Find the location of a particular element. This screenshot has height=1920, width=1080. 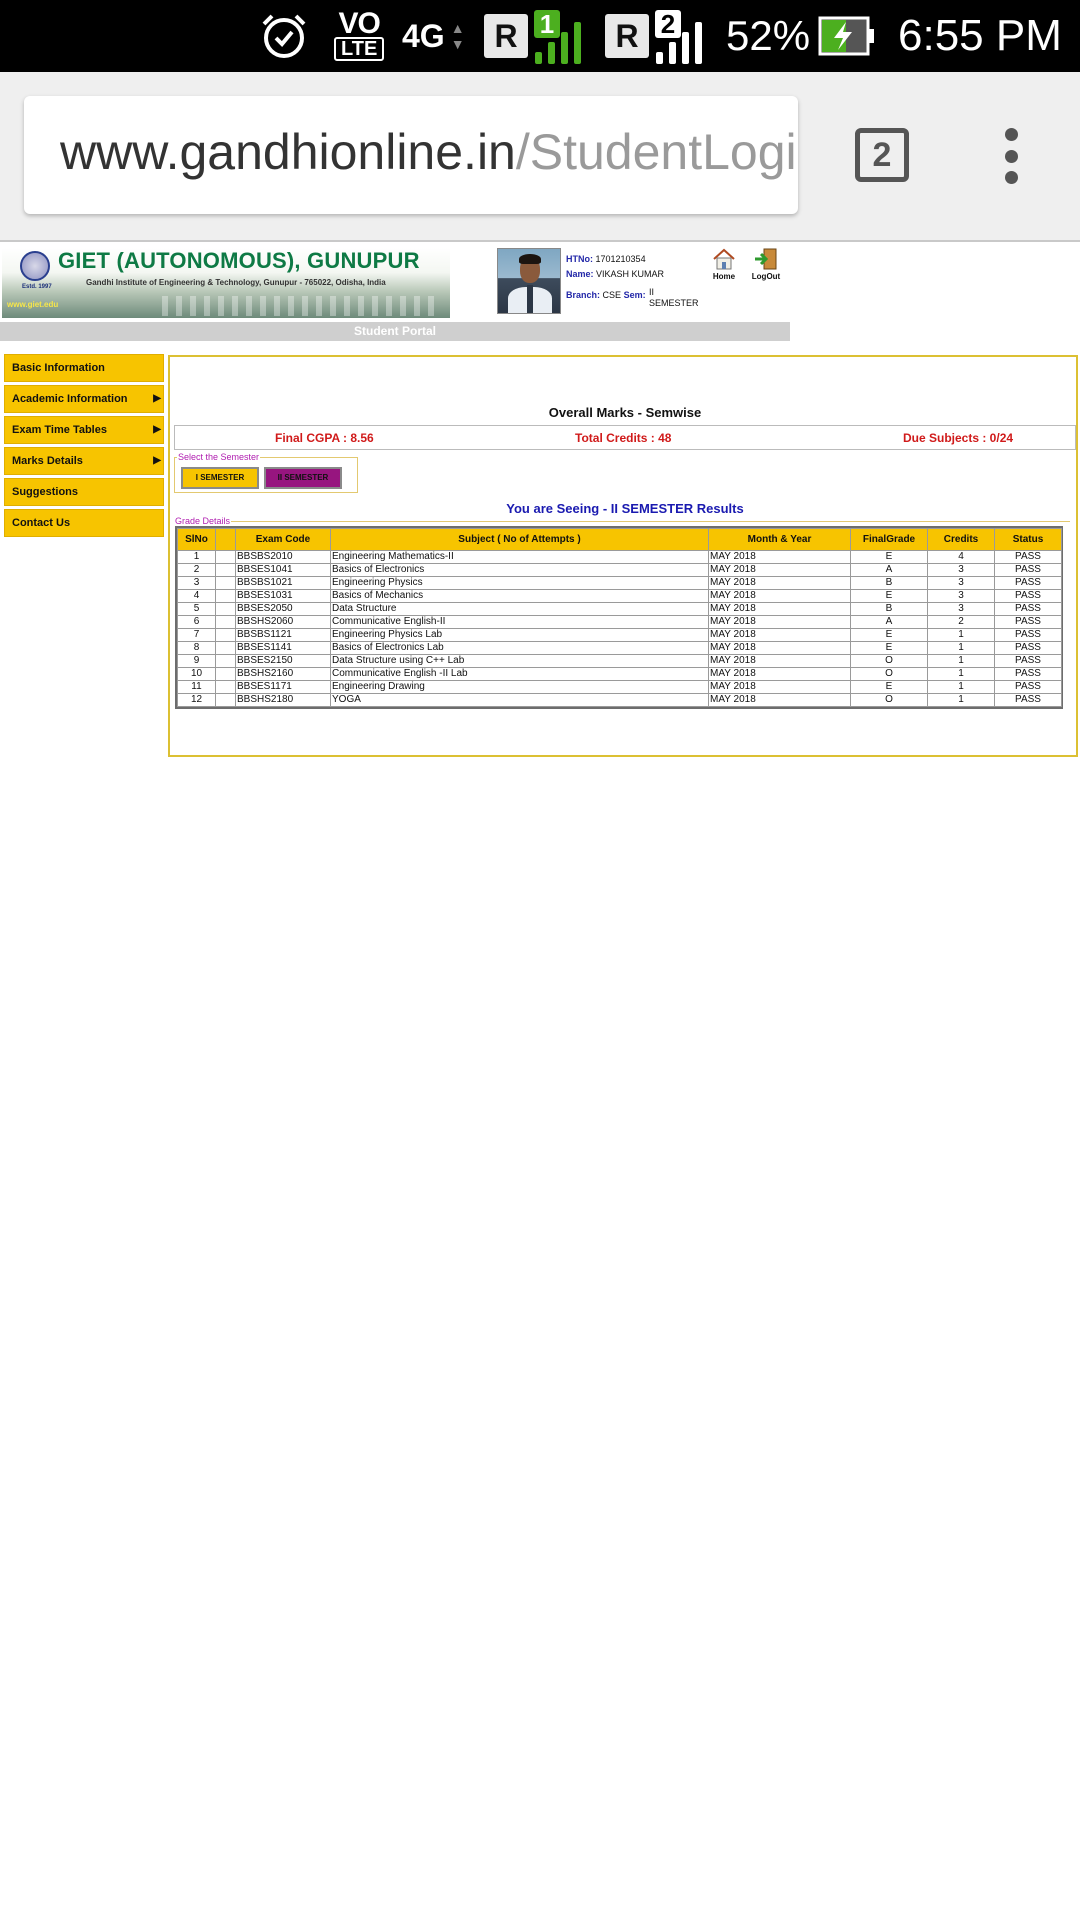

subject-cell: Engineering Drawing is located at coordinates (519, 687).